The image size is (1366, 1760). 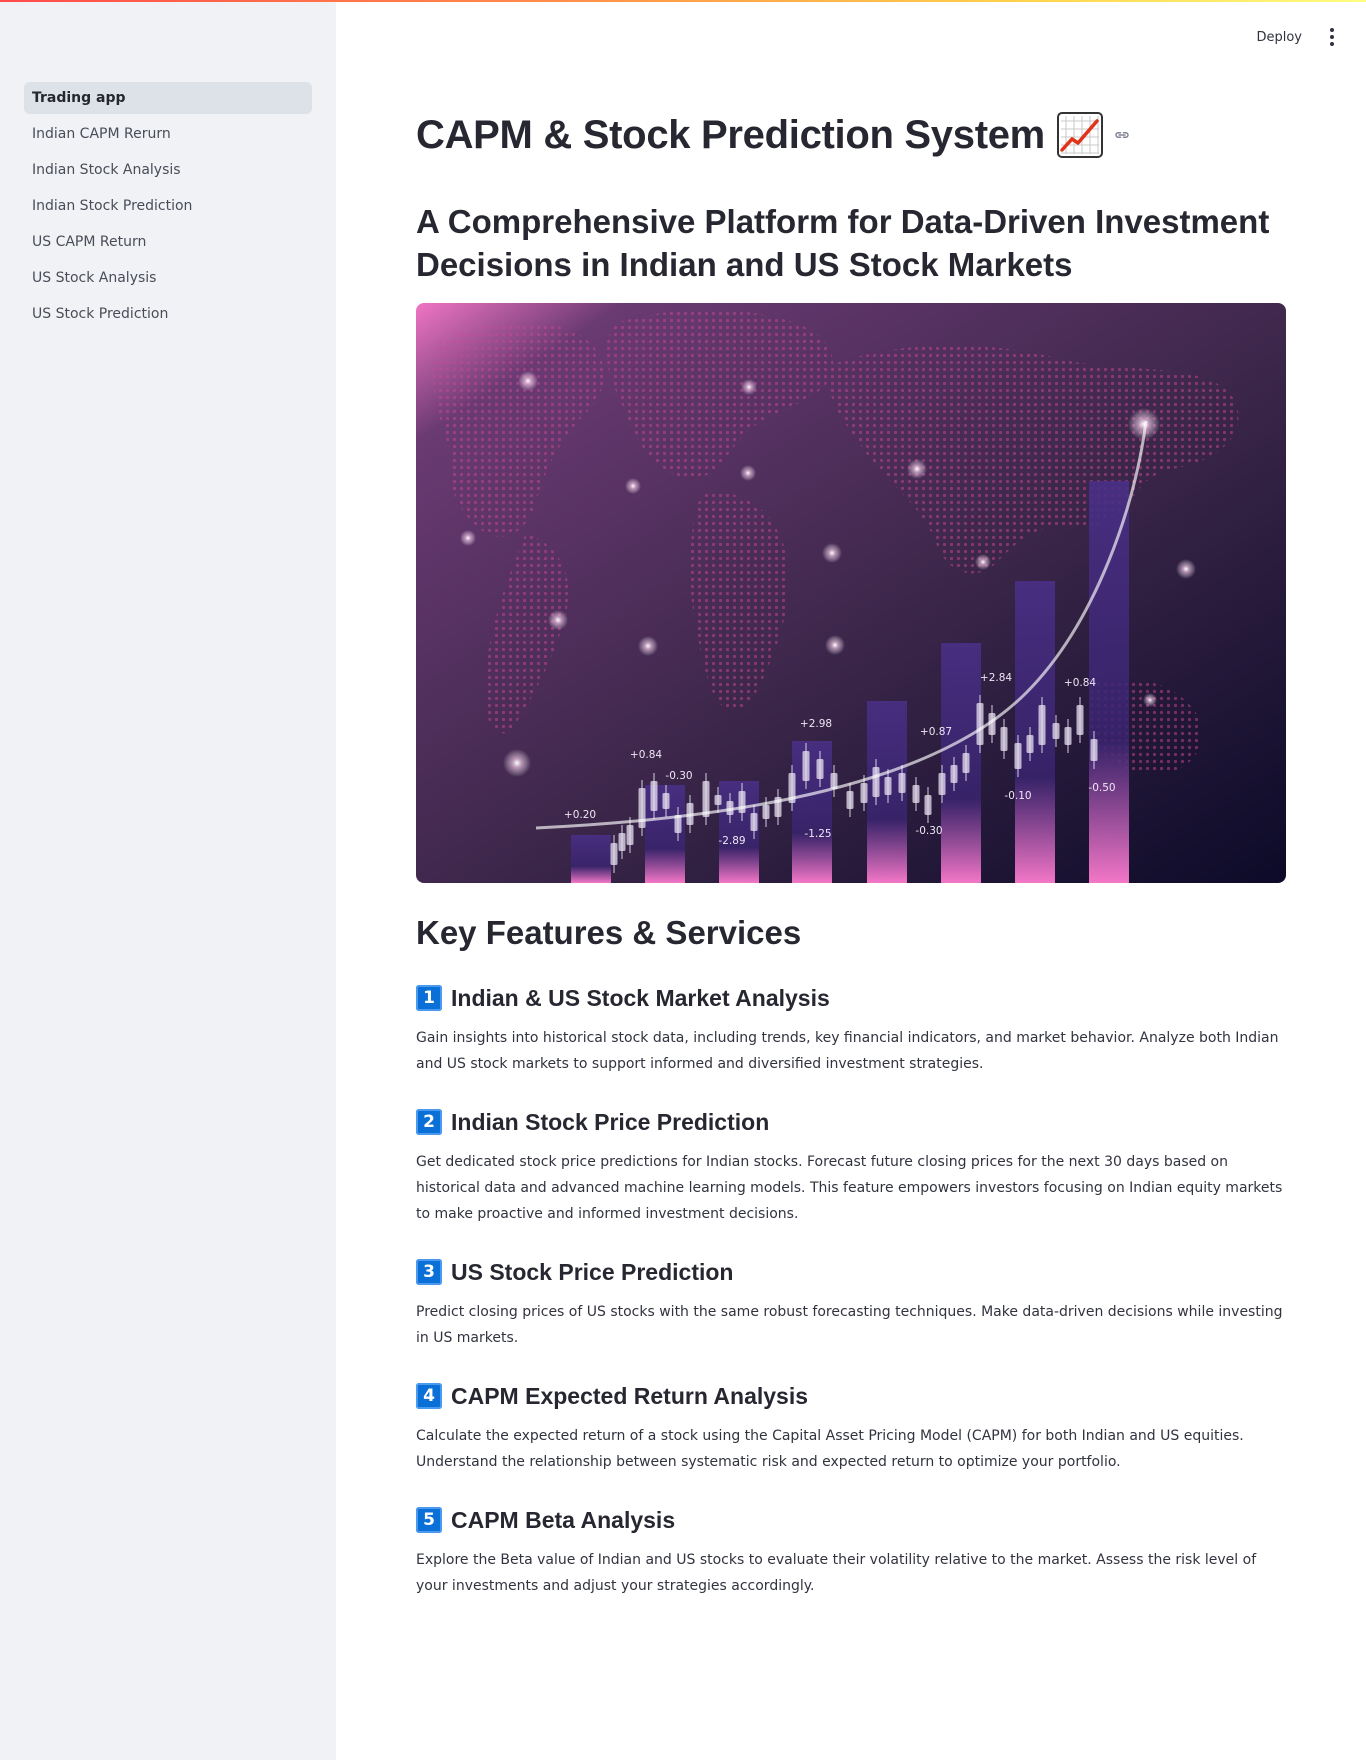 What do you see at coordinates (936, 732) in the screenshot?
I see `hero-label: +0.87` at bounding box center [936, 732].